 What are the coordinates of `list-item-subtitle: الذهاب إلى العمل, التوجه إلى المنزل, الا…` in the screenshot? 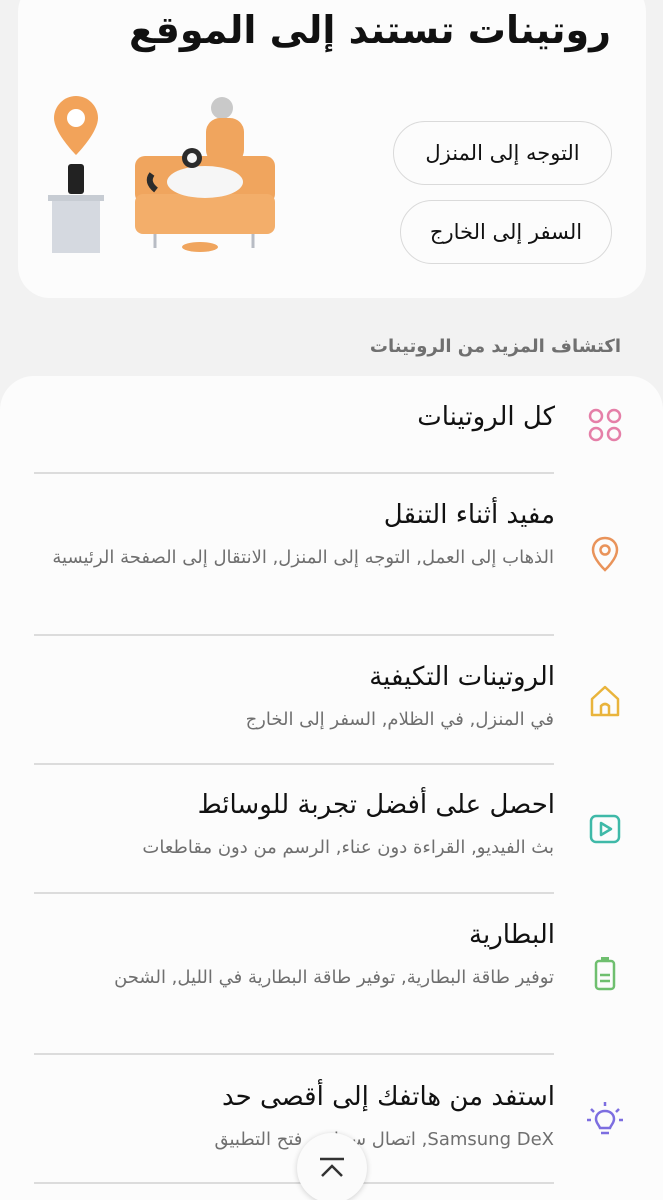 It's located at (303, 557).